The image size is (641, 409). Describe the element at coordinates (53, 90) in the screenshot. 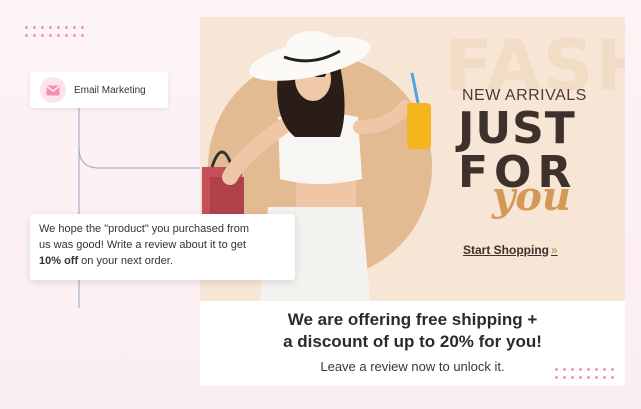

I see `mail-icon` at that location.